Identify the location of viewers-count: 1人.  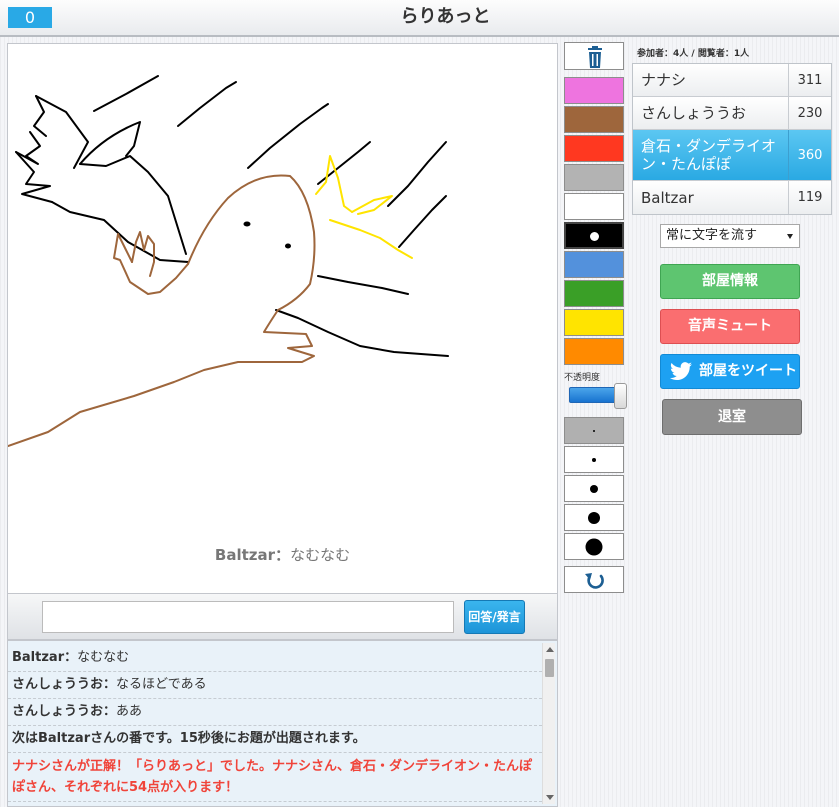
(741, 54).